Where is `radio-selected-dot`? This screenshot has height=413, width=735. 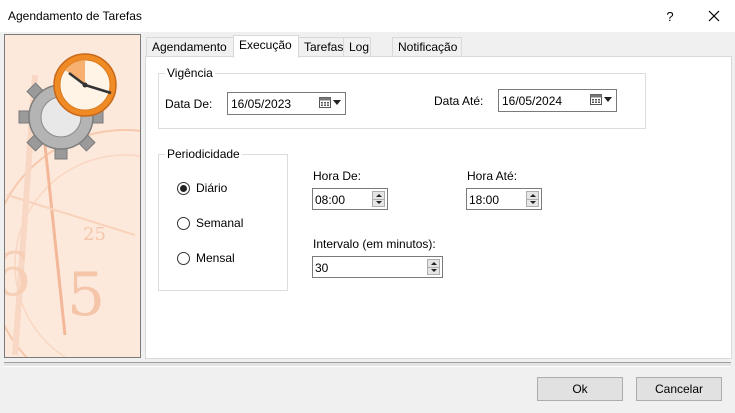
radio-selected-dot is located at coordinates (183, 188).